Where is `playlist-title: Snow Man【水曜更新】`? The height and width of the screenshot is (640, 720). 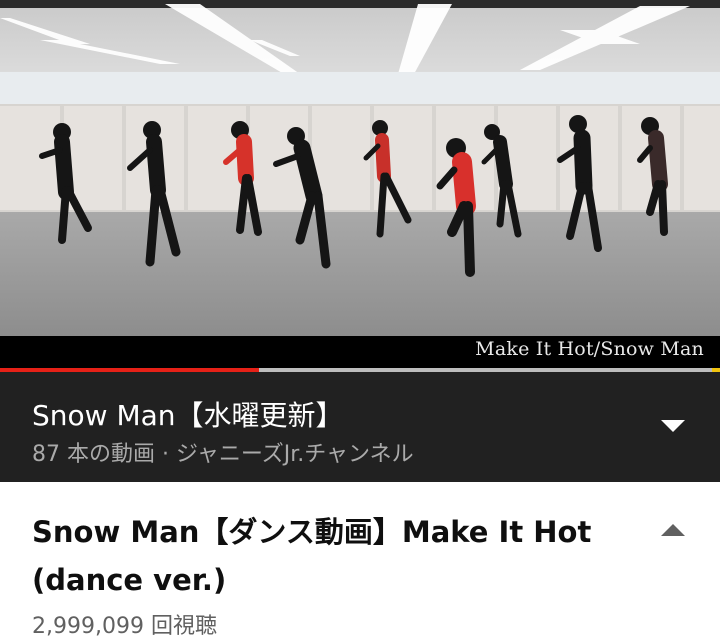
playlist-title: Snow Man【水曜更新】 is located at coordinates (188, 415).